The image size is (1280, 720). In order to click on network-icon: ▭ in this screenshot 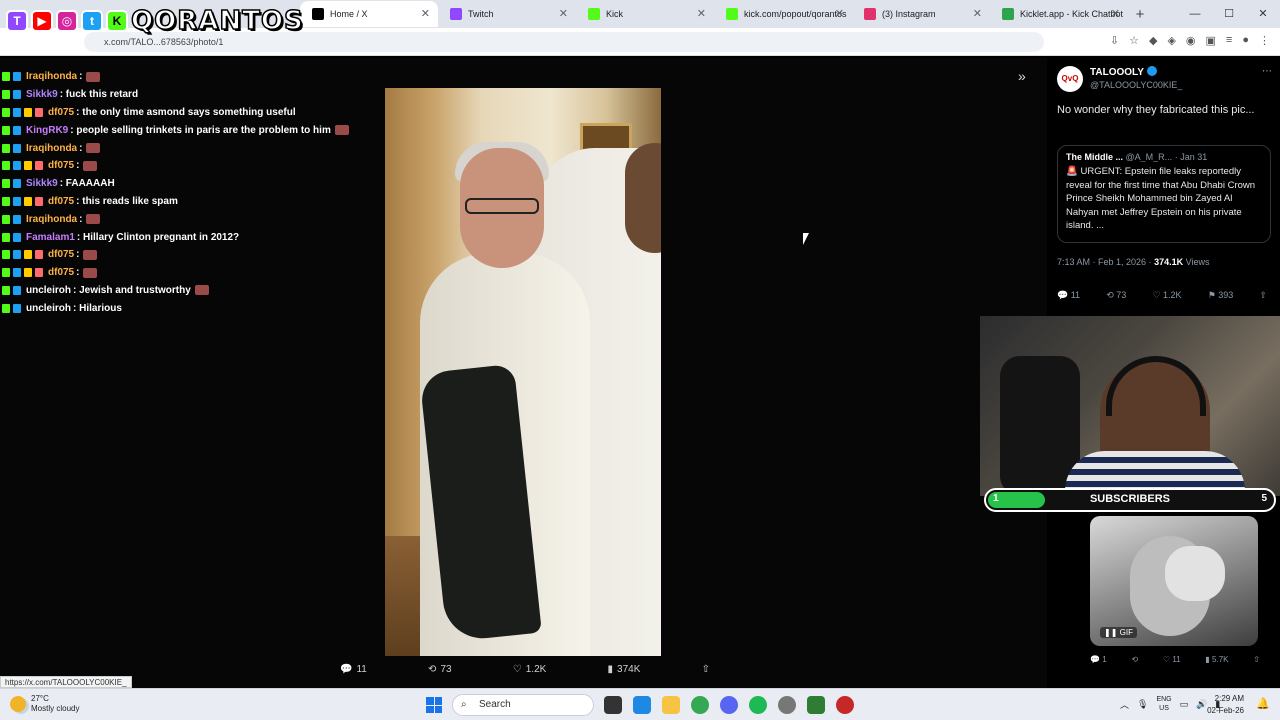, I will do `click(1184, 704)`.